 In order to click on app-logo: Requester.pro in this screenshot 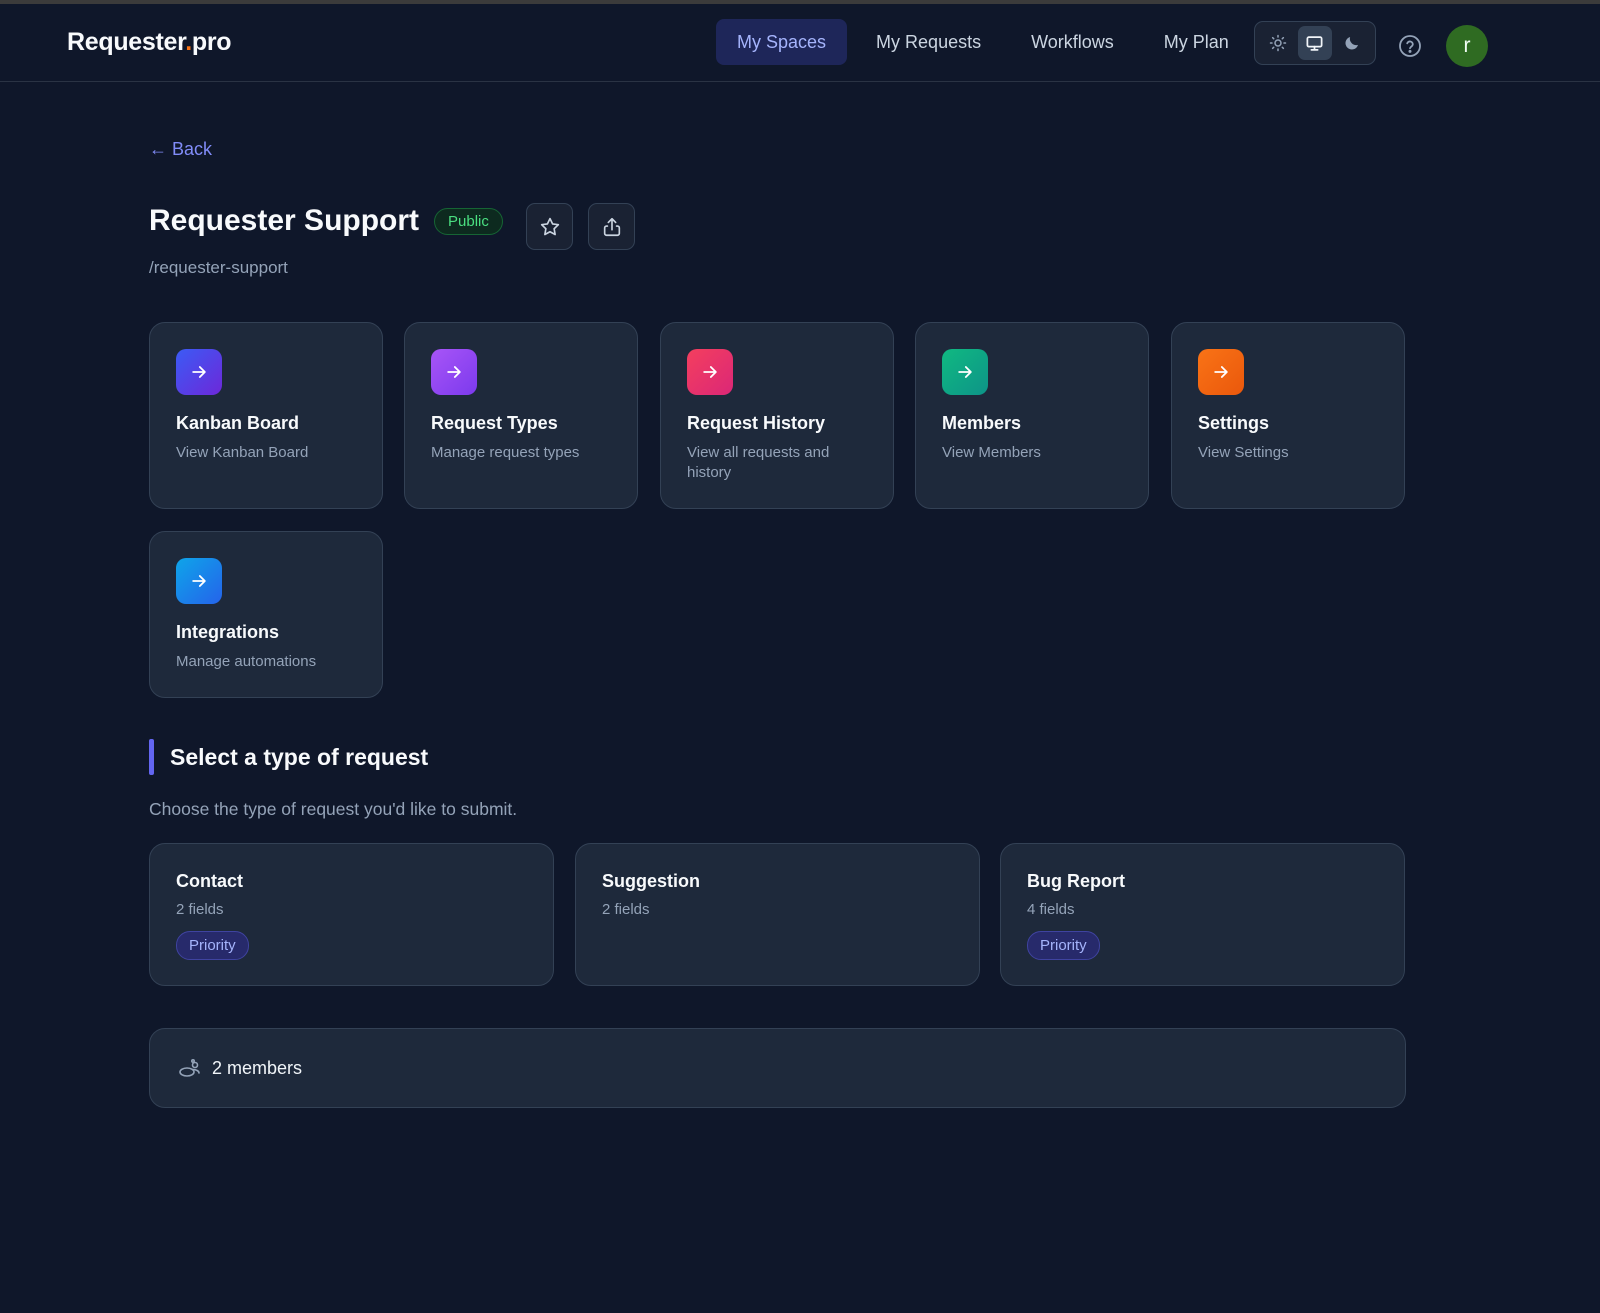, I will do `click(149, 42)`.